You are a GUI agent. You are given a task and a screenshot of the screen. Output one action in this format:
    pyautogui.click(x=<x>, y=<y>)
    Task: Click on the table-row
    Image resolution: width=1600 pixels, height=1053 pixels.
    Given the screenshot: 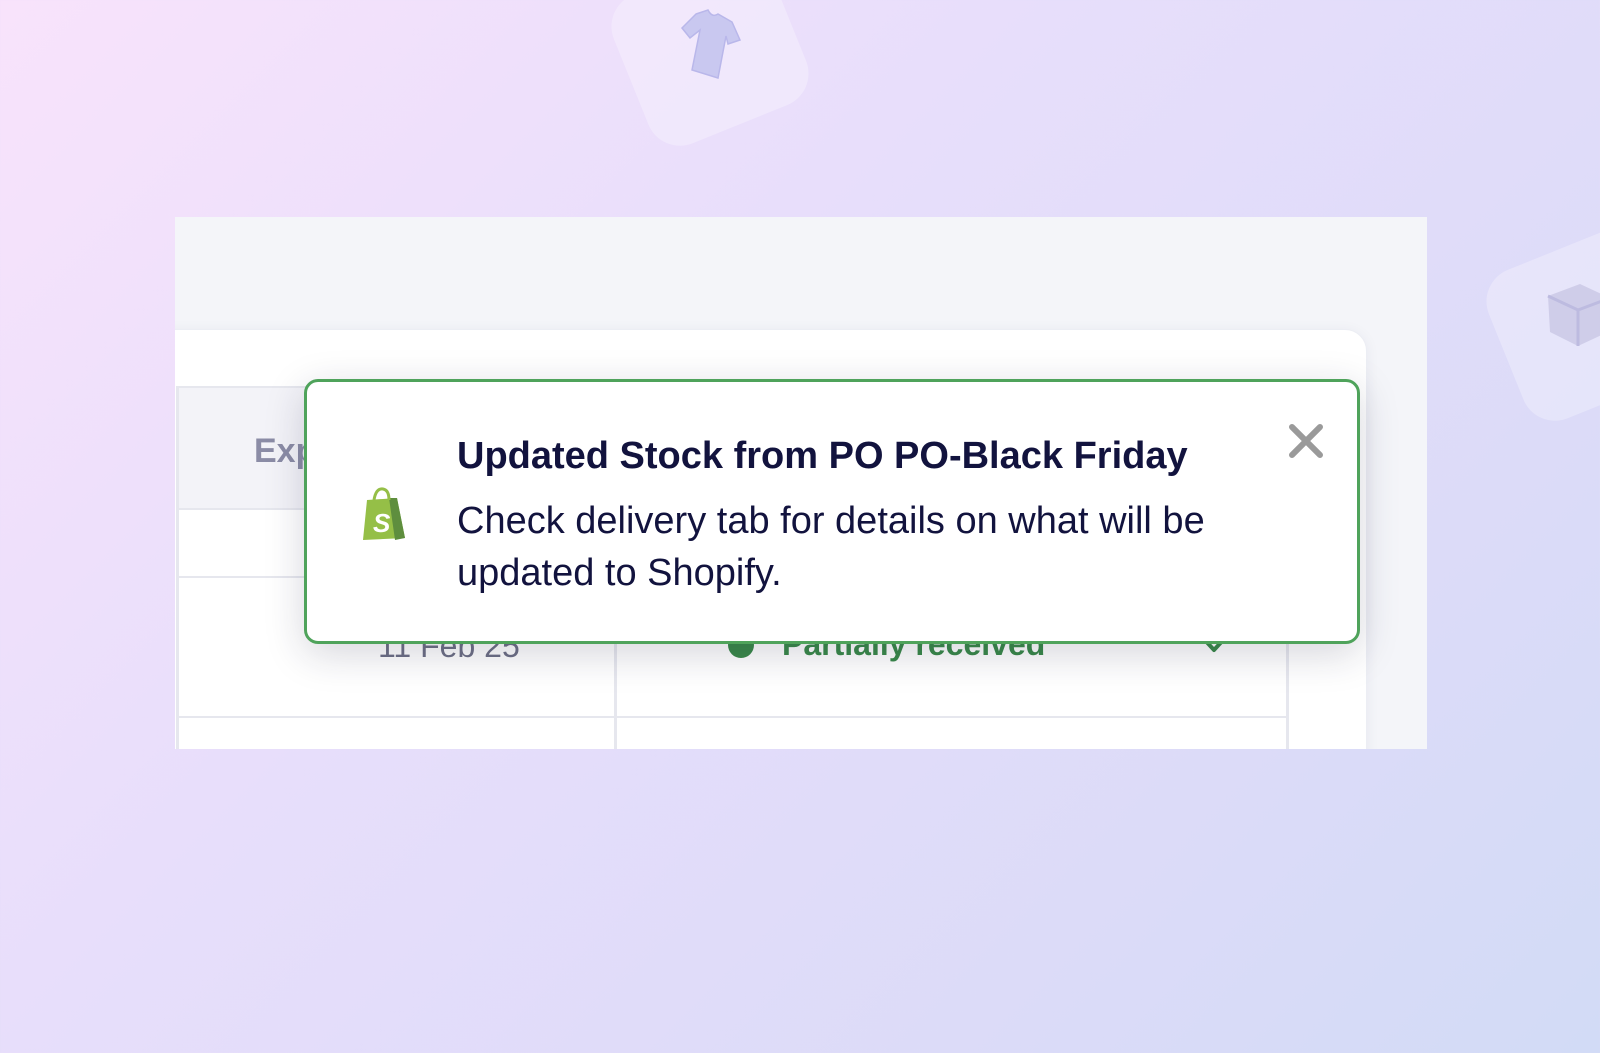 What is the action you would take?
    pyautogui.click(x=733, y=733)
    